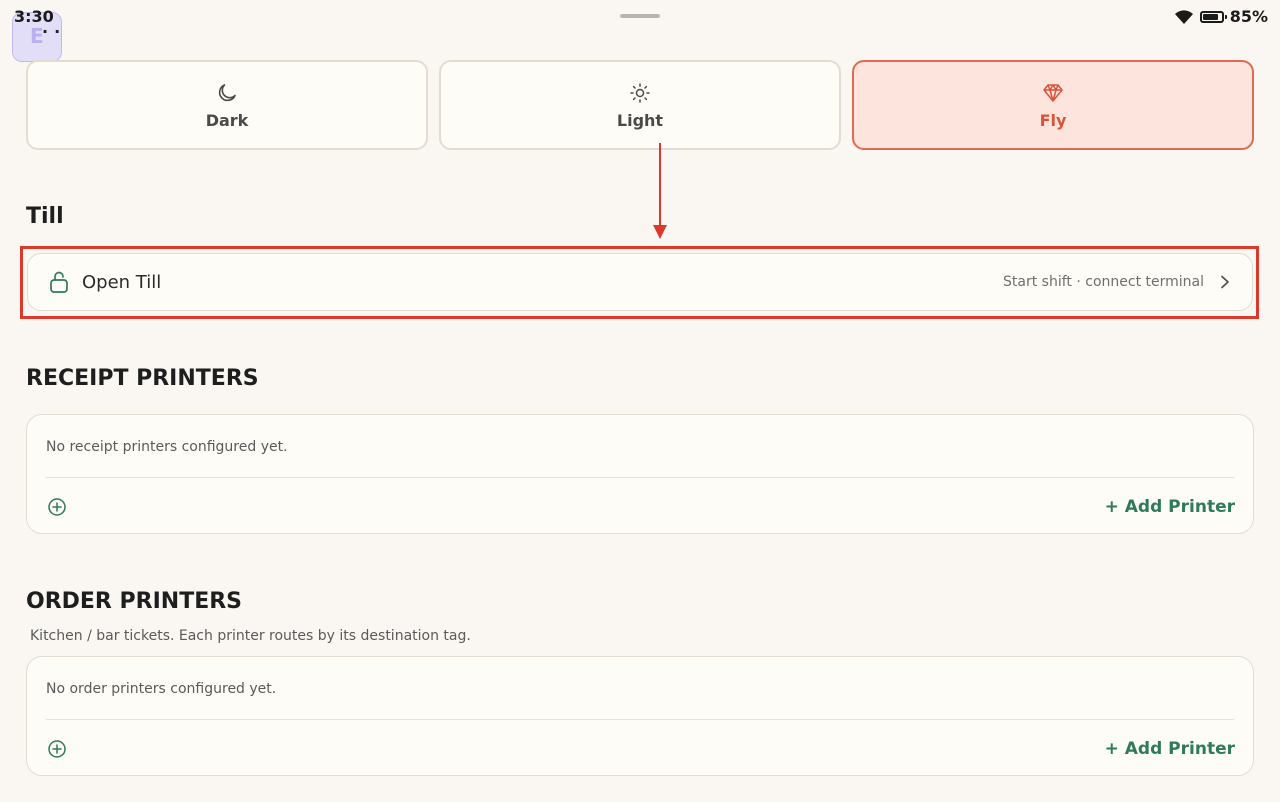  I want to click on moon-icon, so click(227, 92).